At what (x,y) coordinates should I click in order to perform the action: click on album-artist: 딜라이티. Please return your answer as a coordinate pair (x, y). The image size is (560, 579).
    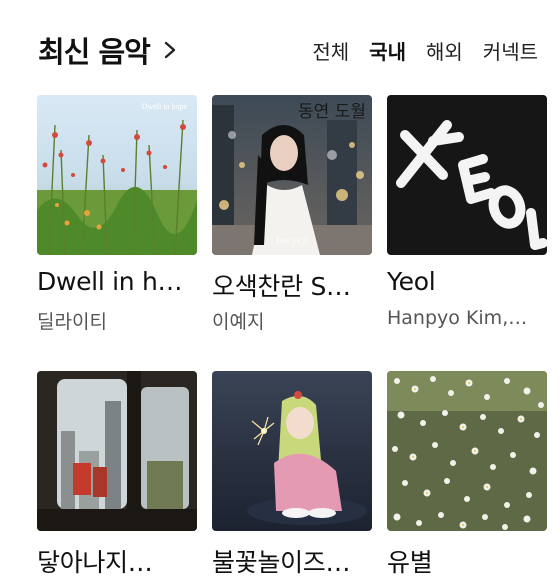
    Looking at the image, I should click on (118, 320).